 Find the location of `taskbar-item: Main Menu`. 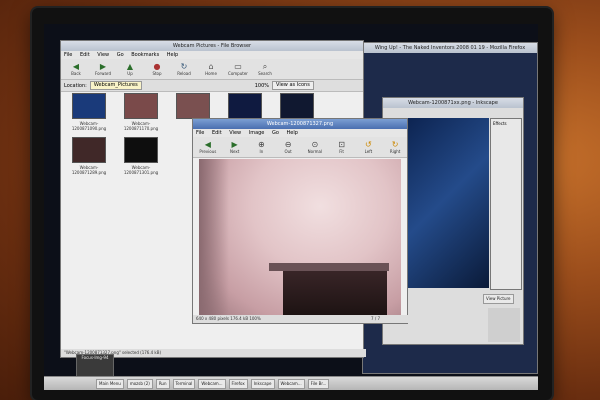

taskbar-item: Main Menu is located at coordinates (110, 383).